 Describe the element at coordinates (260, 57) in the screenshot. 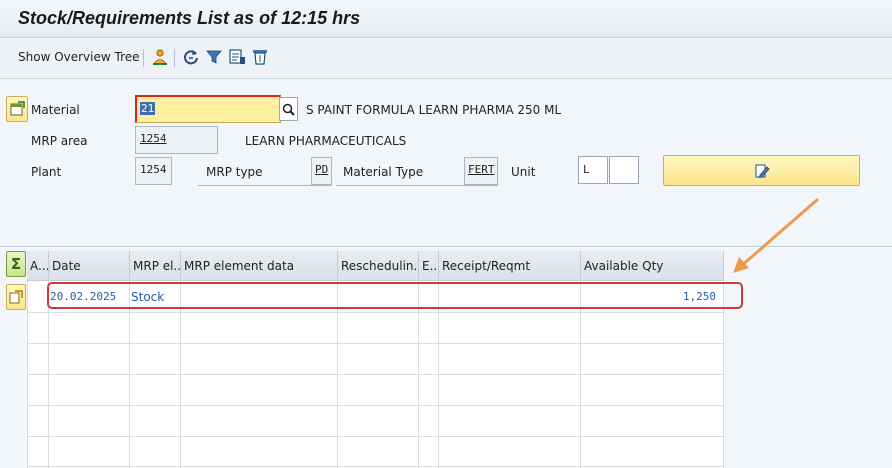

I see `trash-filter-icon` at that location.